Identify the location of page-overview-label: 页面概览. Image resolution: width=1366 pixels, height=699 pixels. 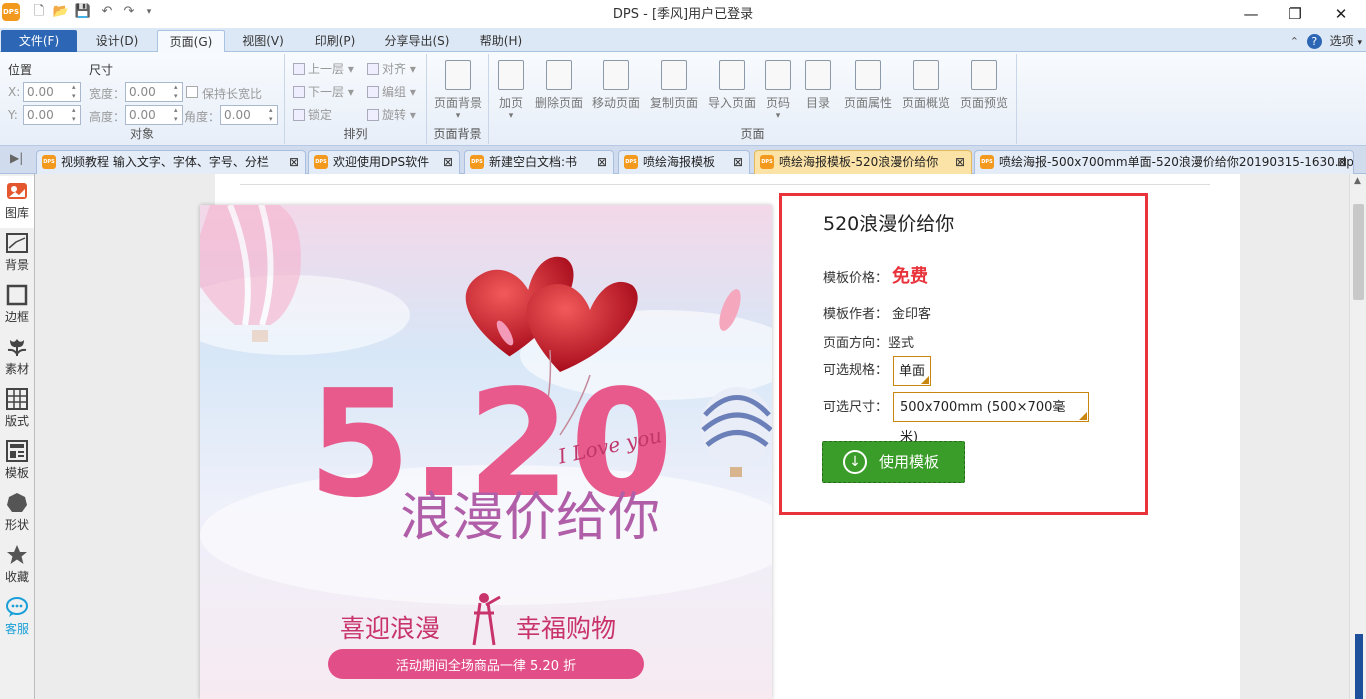
(925, 103).